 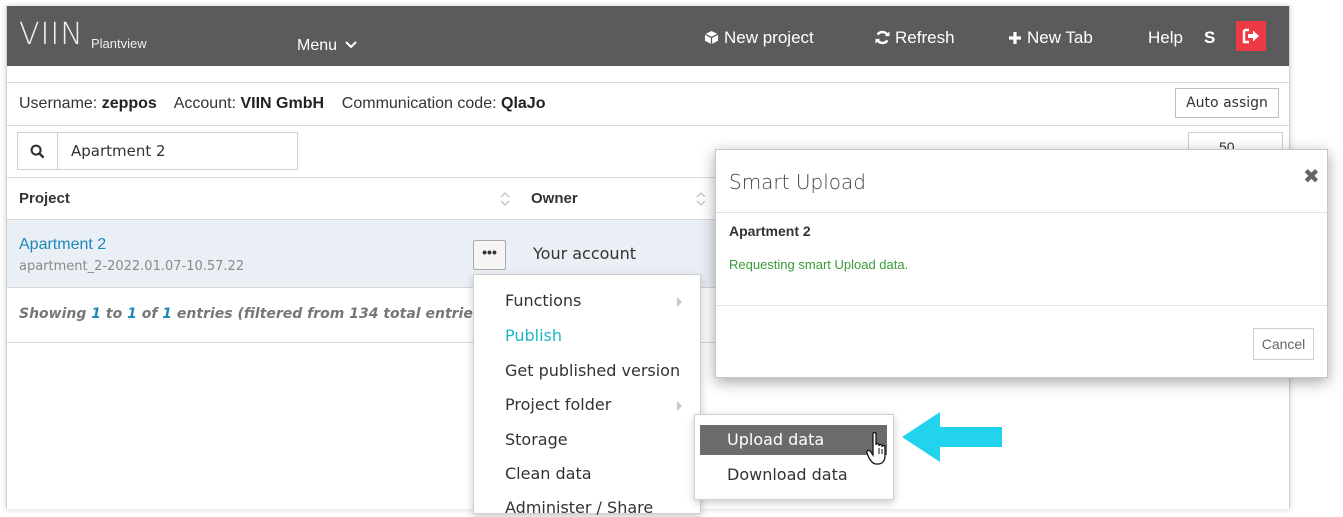 What do you see at coordinates (952, 437) in the screenshot?
I see `arrow-left-icon` at bounding box center [952, 437].